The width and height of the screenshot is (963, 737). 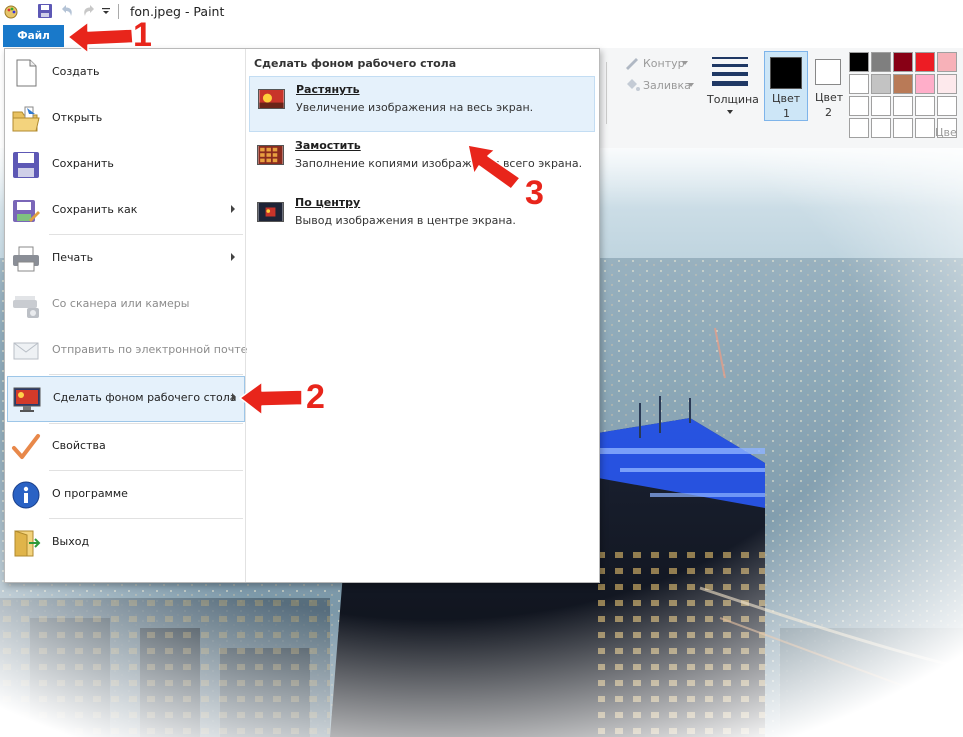 I want to click on annotation-number-1: 1, so click(x=142, y=35).